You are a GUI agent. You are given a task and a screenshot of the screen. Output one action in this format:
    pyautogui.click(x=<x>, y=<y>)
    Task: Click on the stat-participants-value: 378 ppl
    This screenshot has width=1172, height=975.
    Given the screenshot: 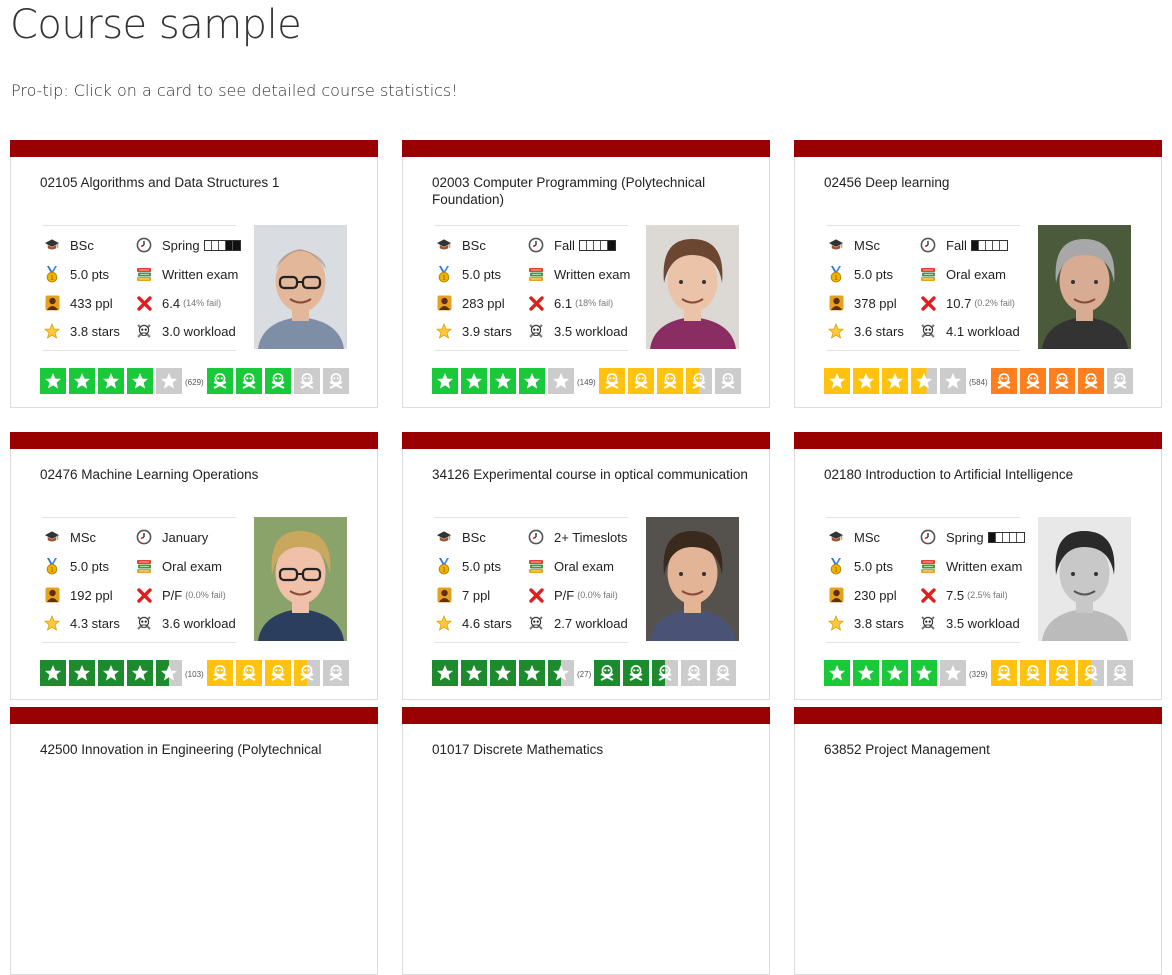 What is the action you would take?
    pyautogui.click(x=875, y=303)
    